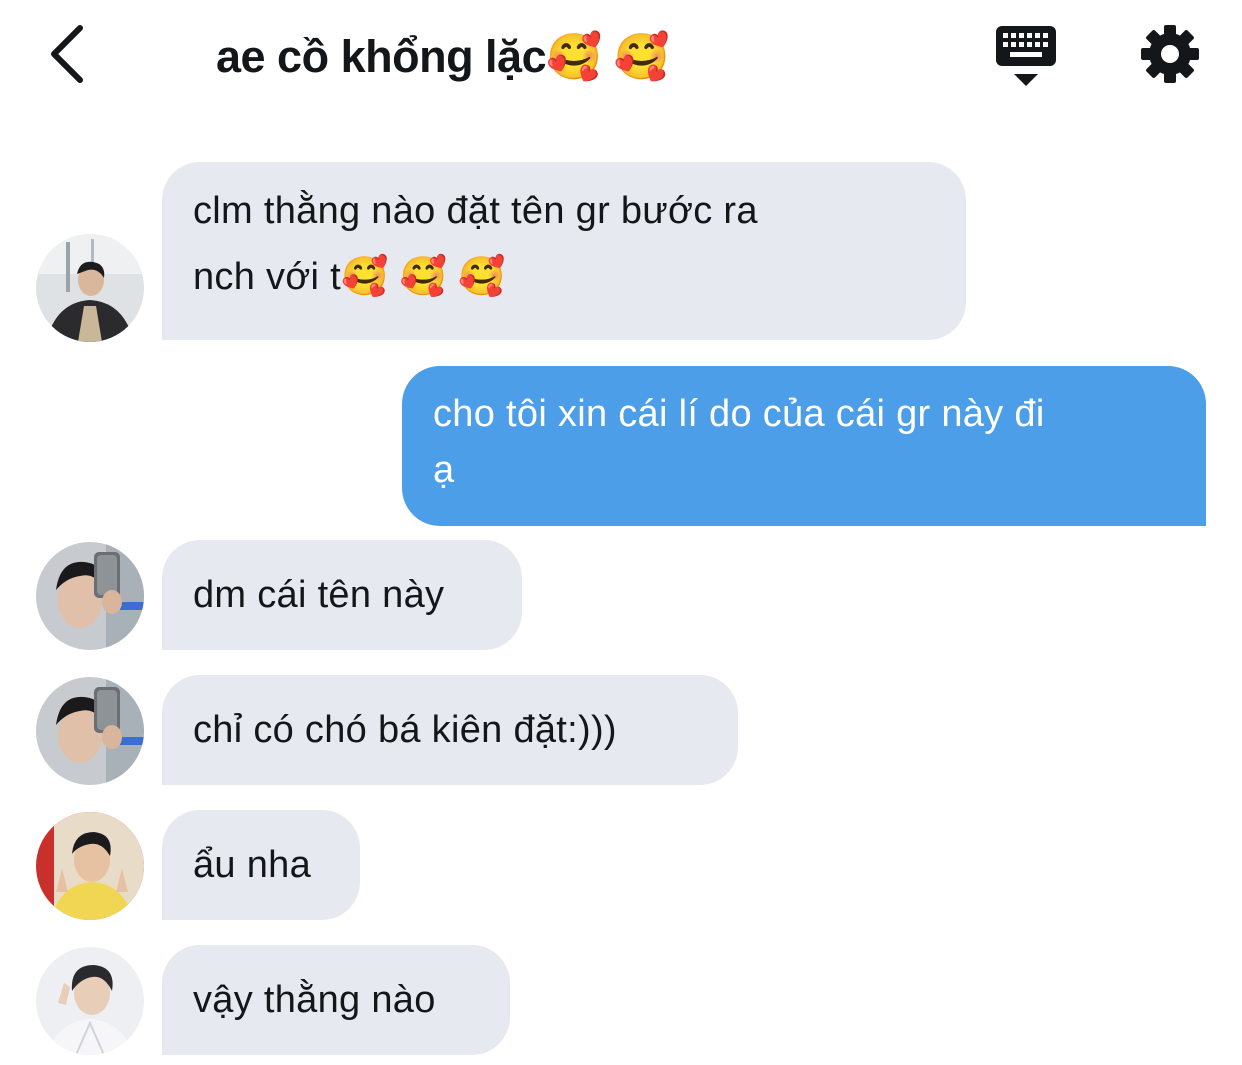 Image resolution: width=1242 pixels, height=1065 pixels. What do you see at coordinates (349, 277) in the screenshot?
I see `message-text: nch với t🥰 🥰 🥰` at bounding box center [349, 277].